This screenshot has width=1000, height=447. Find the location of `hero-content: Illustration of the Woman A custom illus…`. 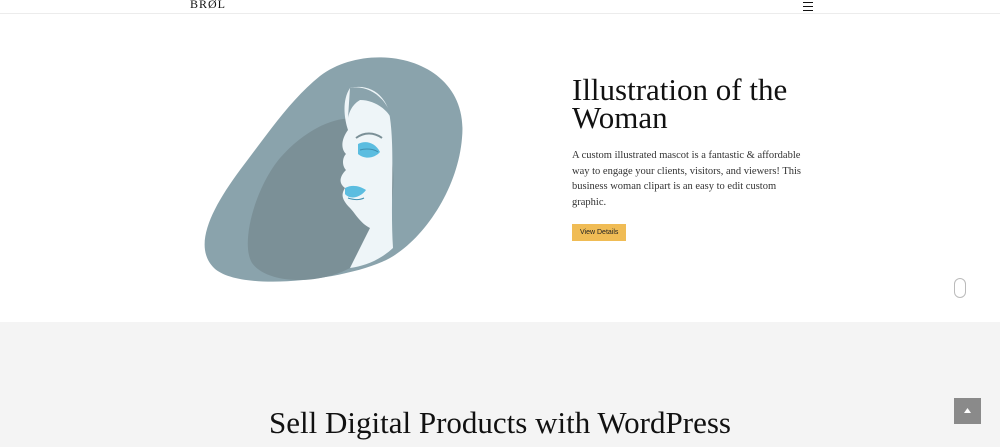

hero-content: Illustration of the Woman A custom illus… is located at coordinates (687, 156).